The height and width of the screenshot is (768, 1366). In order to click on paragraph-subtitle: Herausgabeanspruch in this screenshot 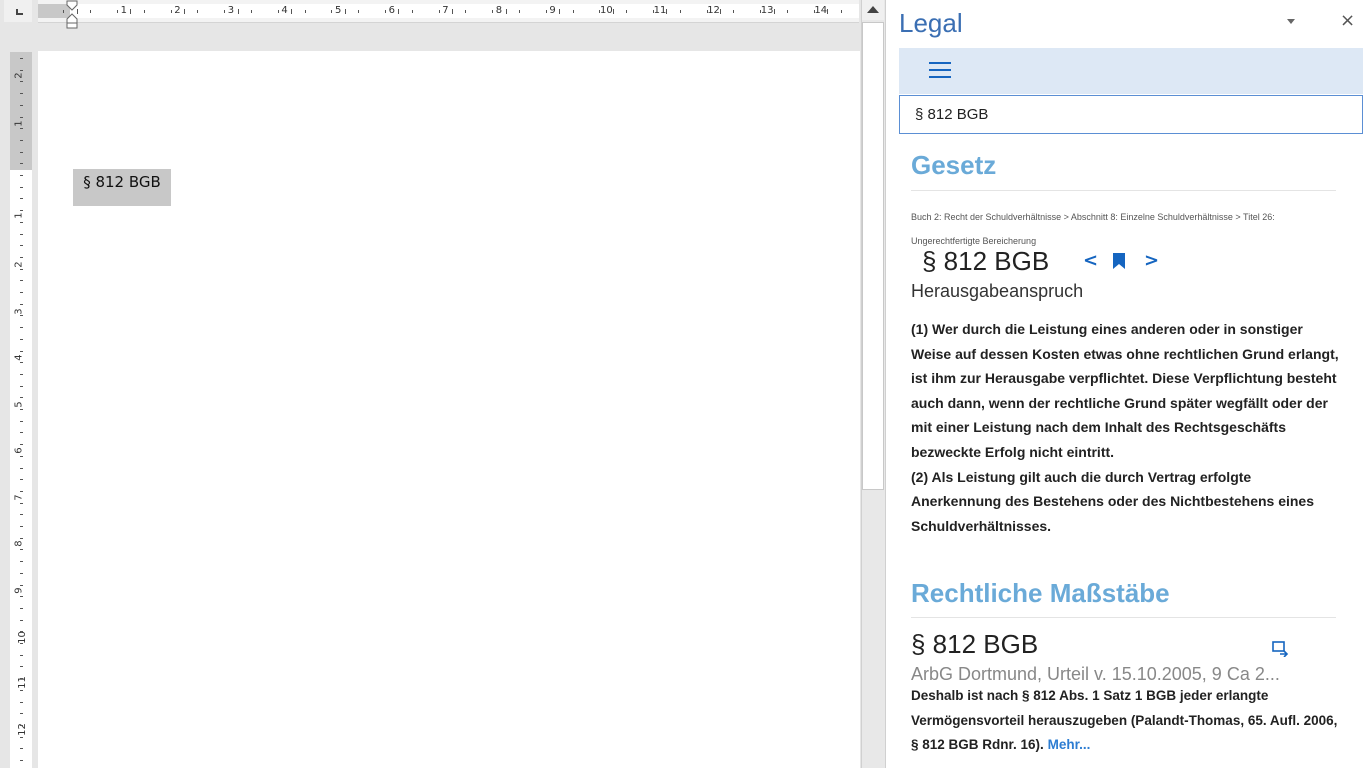, I will do `click(997, 291)`.